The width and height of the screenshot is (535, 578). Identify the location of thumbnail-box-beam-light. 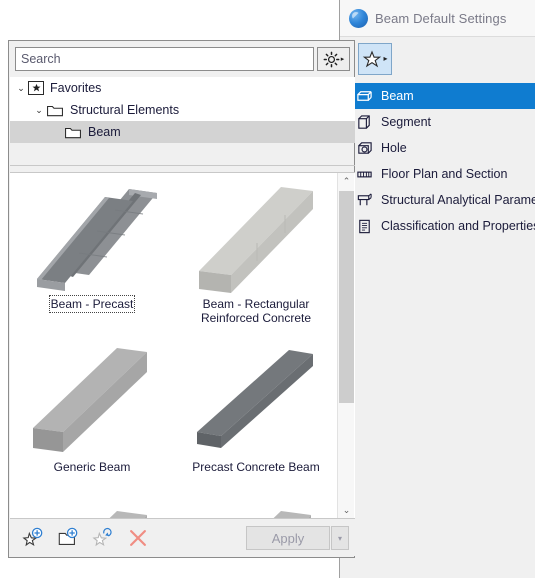
(256, 237).